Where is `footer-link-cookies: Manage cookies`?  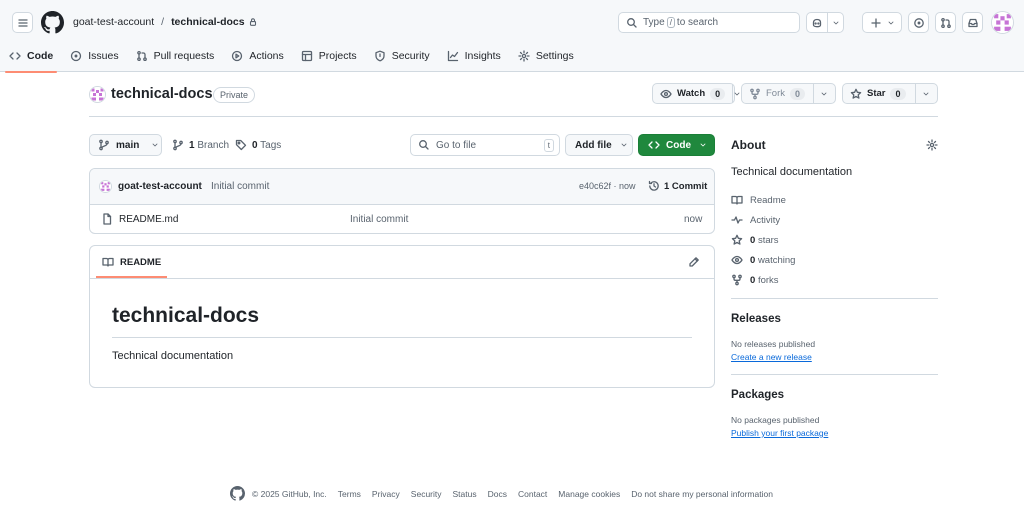 footer-link-cookies: Manage cookies is located at coordinates (589, 494).